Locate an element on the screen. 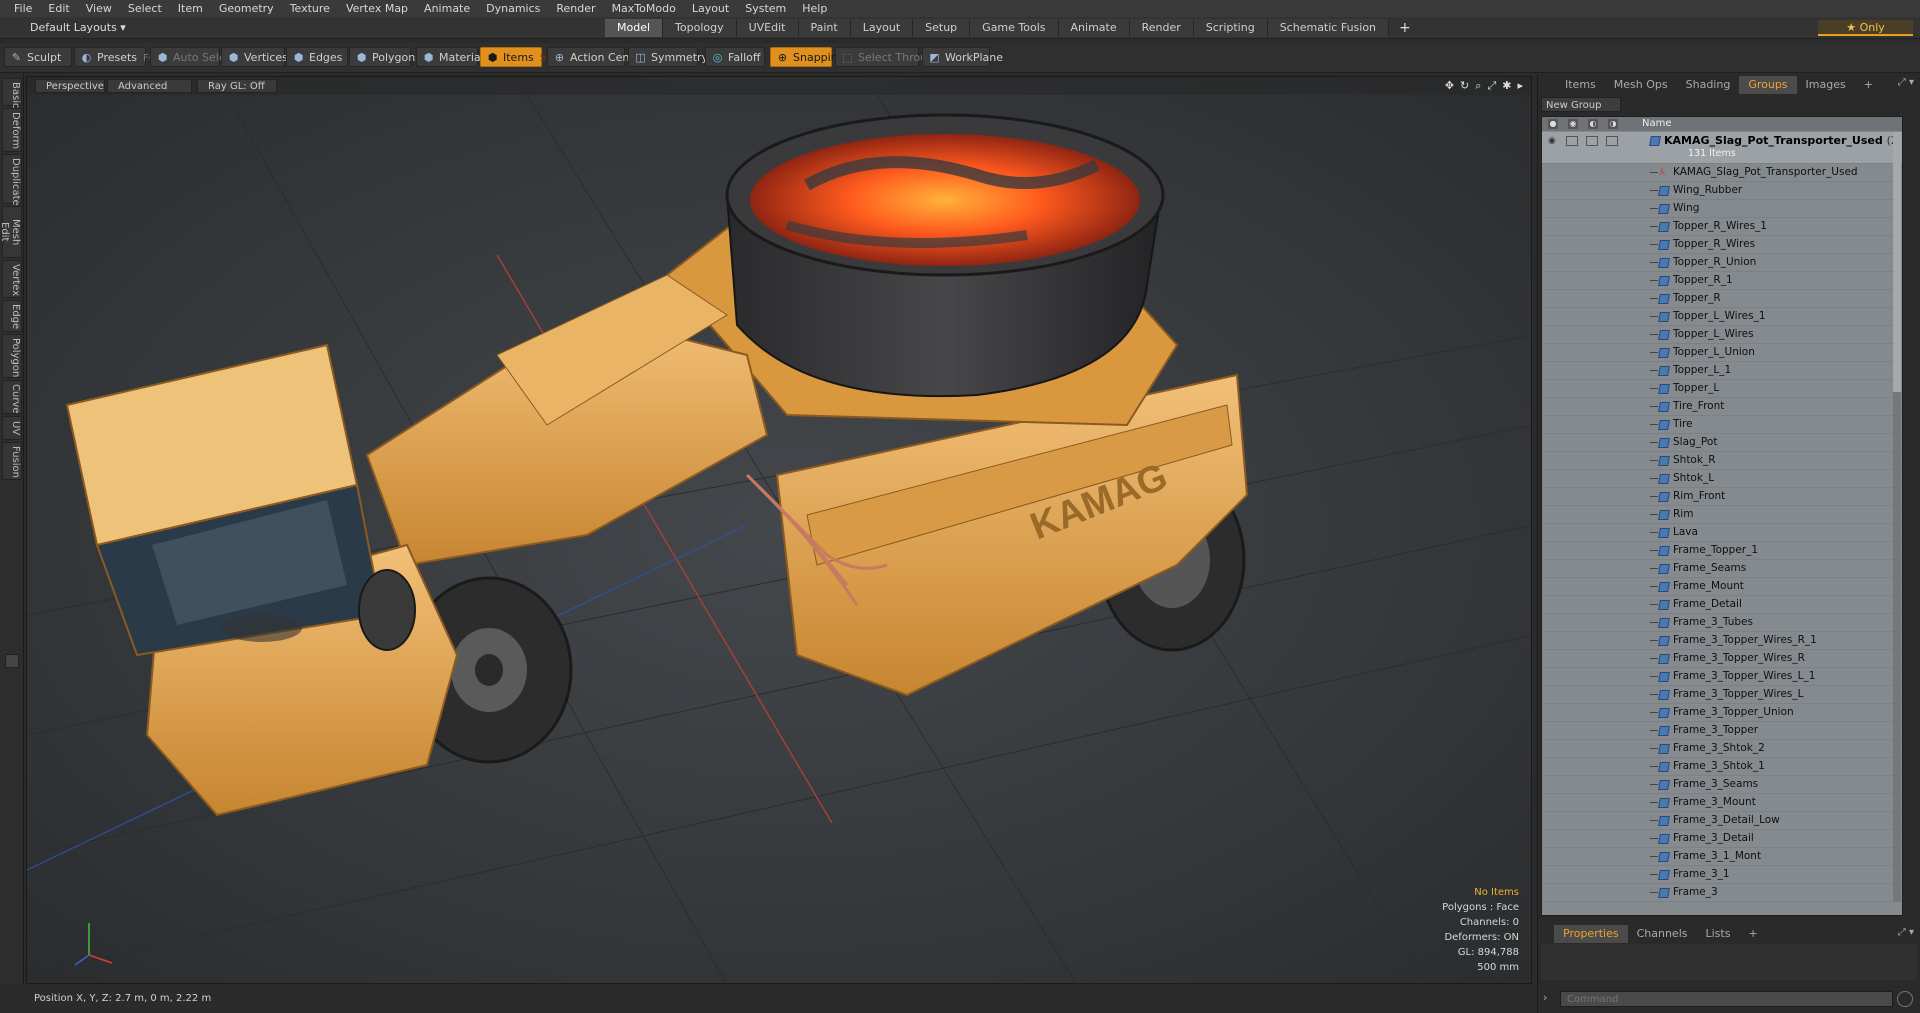  select-column-icon: ◑ is located at coordinates (1613, 124).